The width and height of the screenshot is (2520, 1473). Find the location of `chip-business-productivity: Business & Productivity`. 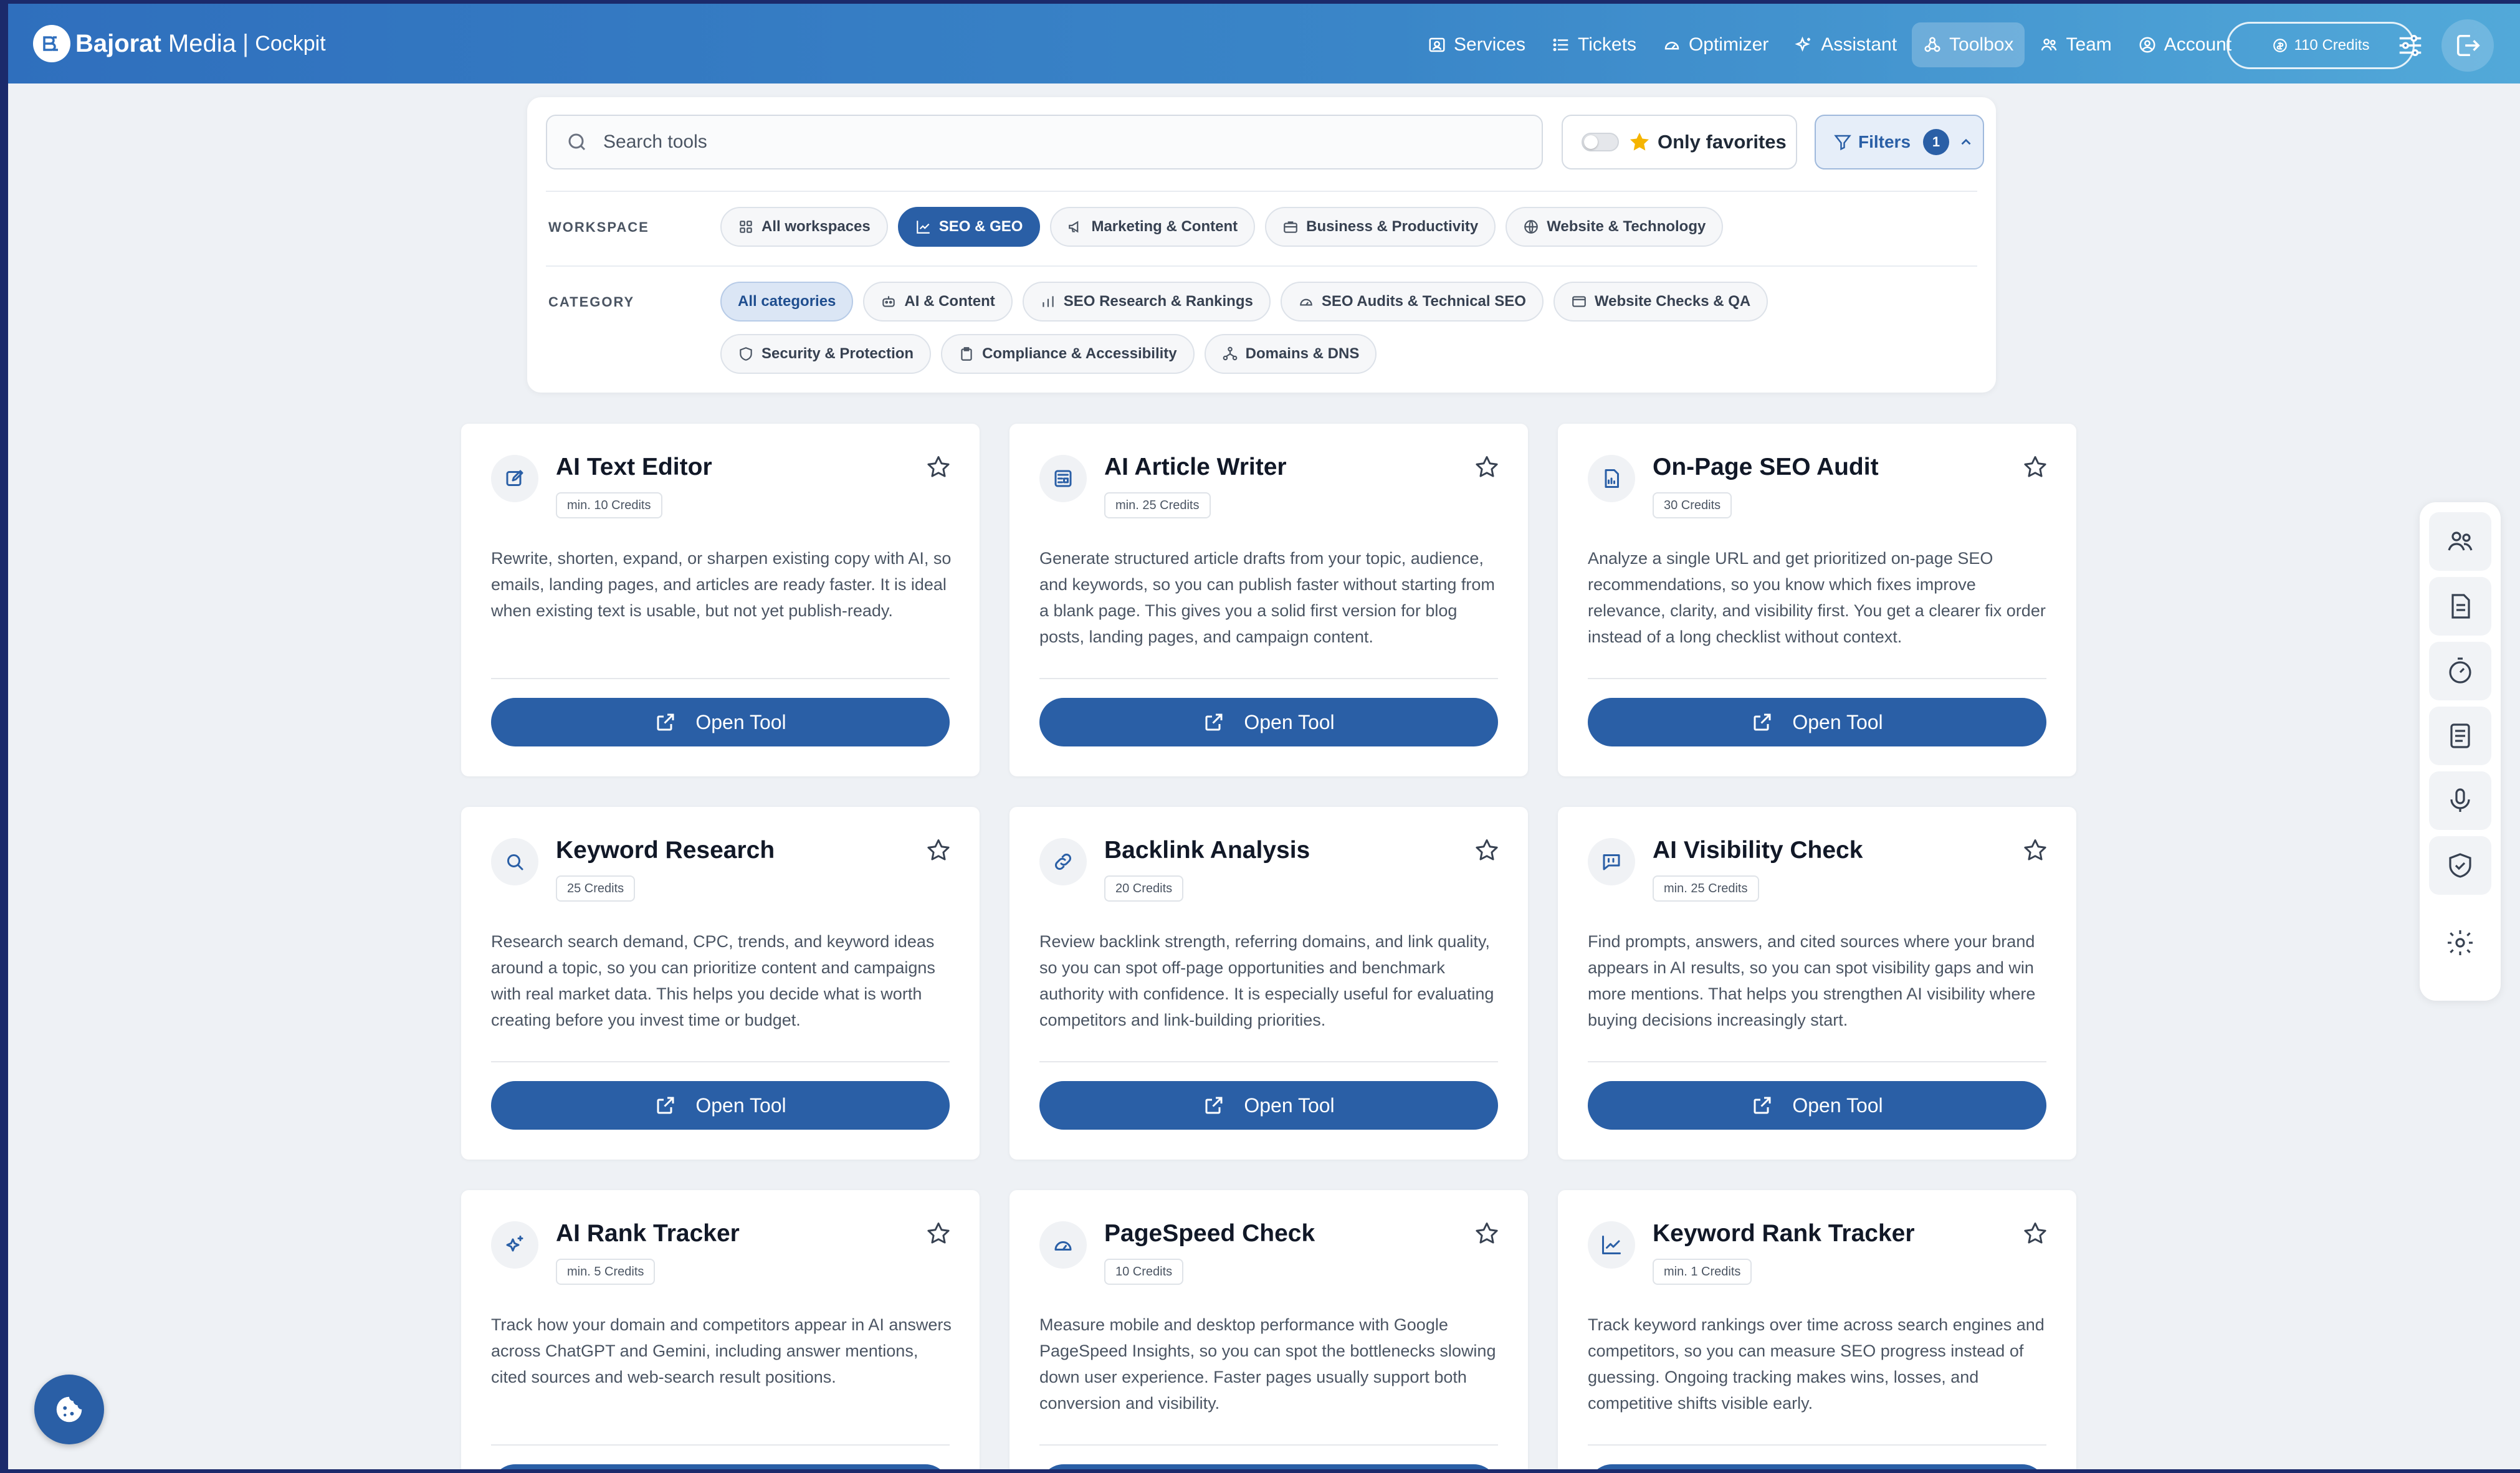

chip-business-productivity: Business & Productivity is located at coordinates (1380, 227).